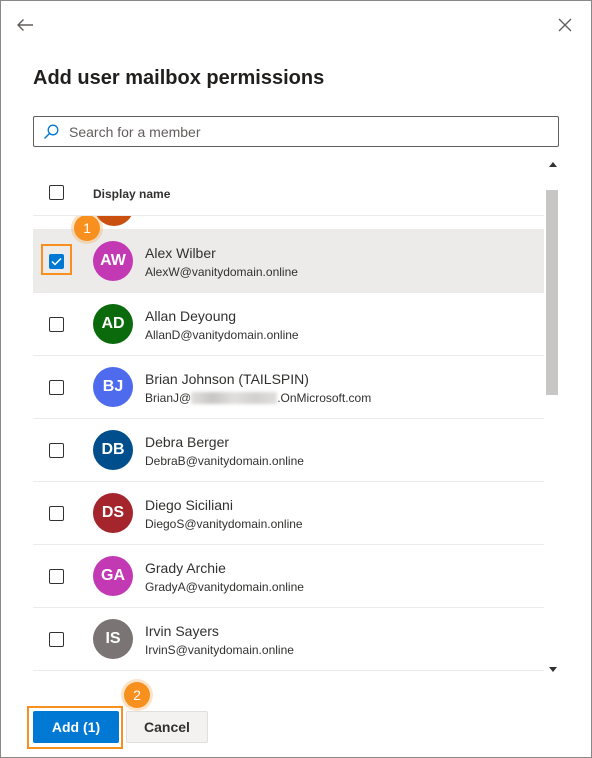 The image size is (592, 758). What do you see at coordinates (288, 185) in the screenshot?
I see `list-header: Display name` at bounding box center [288, 185].